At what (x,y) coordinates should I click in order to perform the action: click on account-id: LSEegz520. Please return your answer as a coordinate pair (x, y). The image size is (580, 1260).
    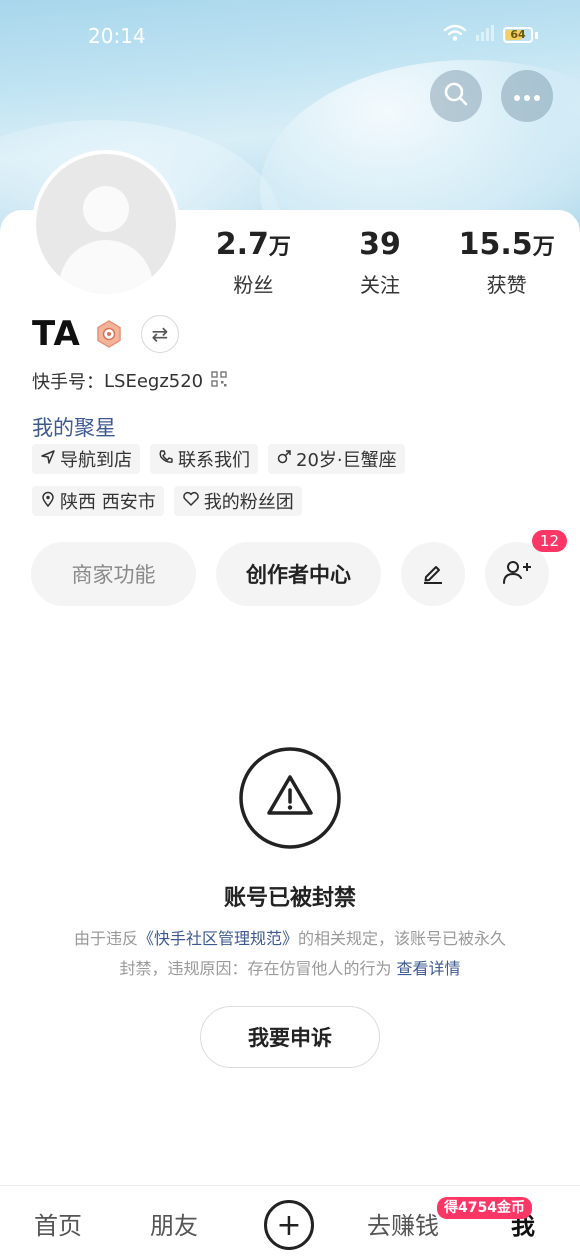
    Looking at the image, I should click on (154, 381).